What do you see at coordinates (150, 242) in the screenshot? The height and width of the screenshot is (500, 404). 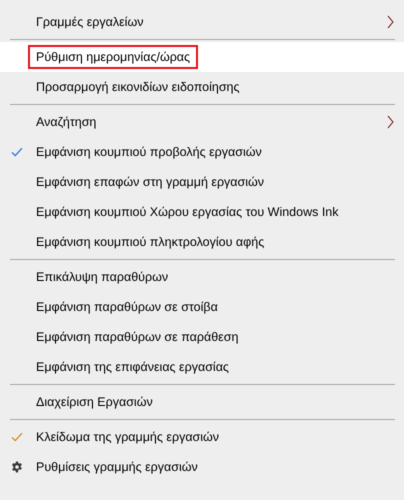 I see `menu-item: Εμφάνιση κουμπιού πληκτρολογίου αφής` at bounding box center [150, 242].